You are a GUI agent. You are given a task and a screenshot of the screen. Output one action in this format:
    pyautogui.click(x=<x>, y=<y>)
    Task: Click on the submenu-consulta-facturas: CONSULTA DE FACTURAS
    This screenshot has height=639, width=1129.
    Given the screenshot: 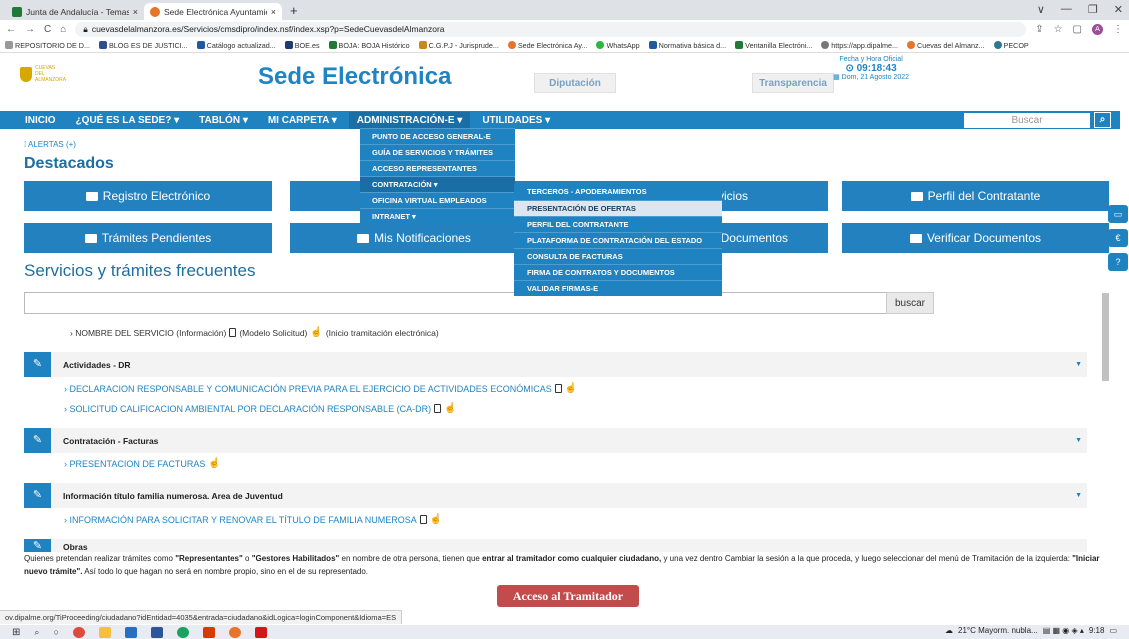 What is the action you would take?
    pyautogui.click(x=618, y=256)
    